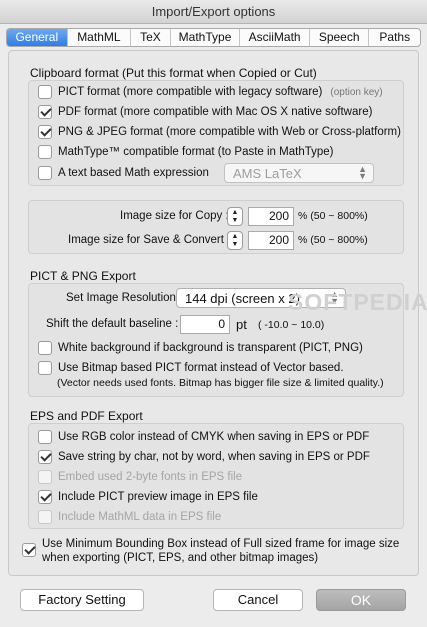  Describe the element at coordinates (149, 240) in the screenshot. I see `image-size-save-label: Image size for Save & Convert :` at that location.